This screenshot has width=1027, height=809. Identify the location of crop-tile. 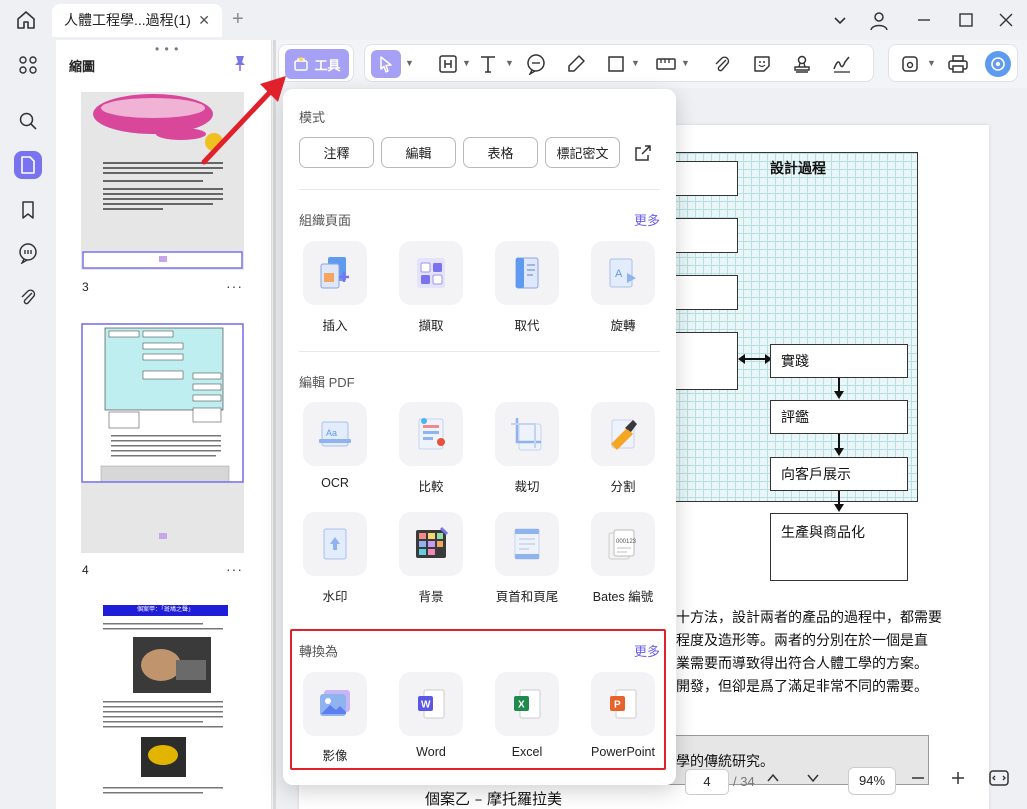
(527, 434).